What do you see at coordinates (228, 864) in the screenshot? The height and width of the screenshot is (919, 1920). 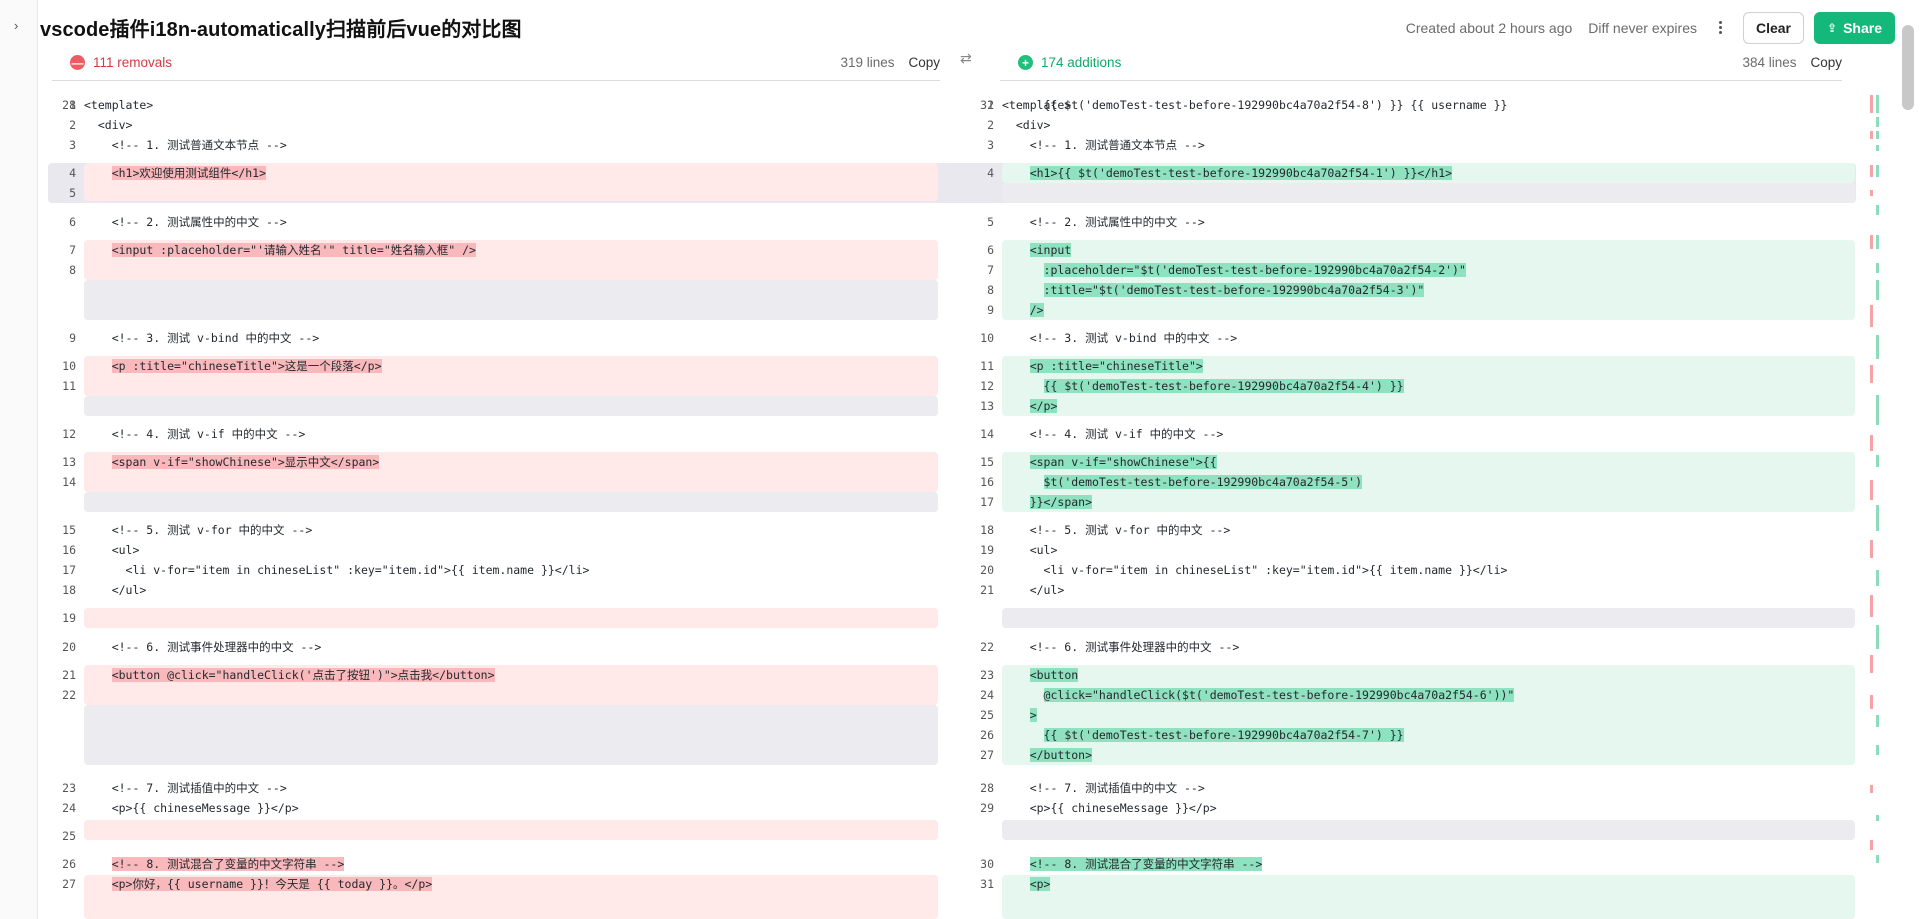 I see `code-text: <!-- 8. 测试混合了变量的中文字符串 -->` at bounding box center [228, 864].